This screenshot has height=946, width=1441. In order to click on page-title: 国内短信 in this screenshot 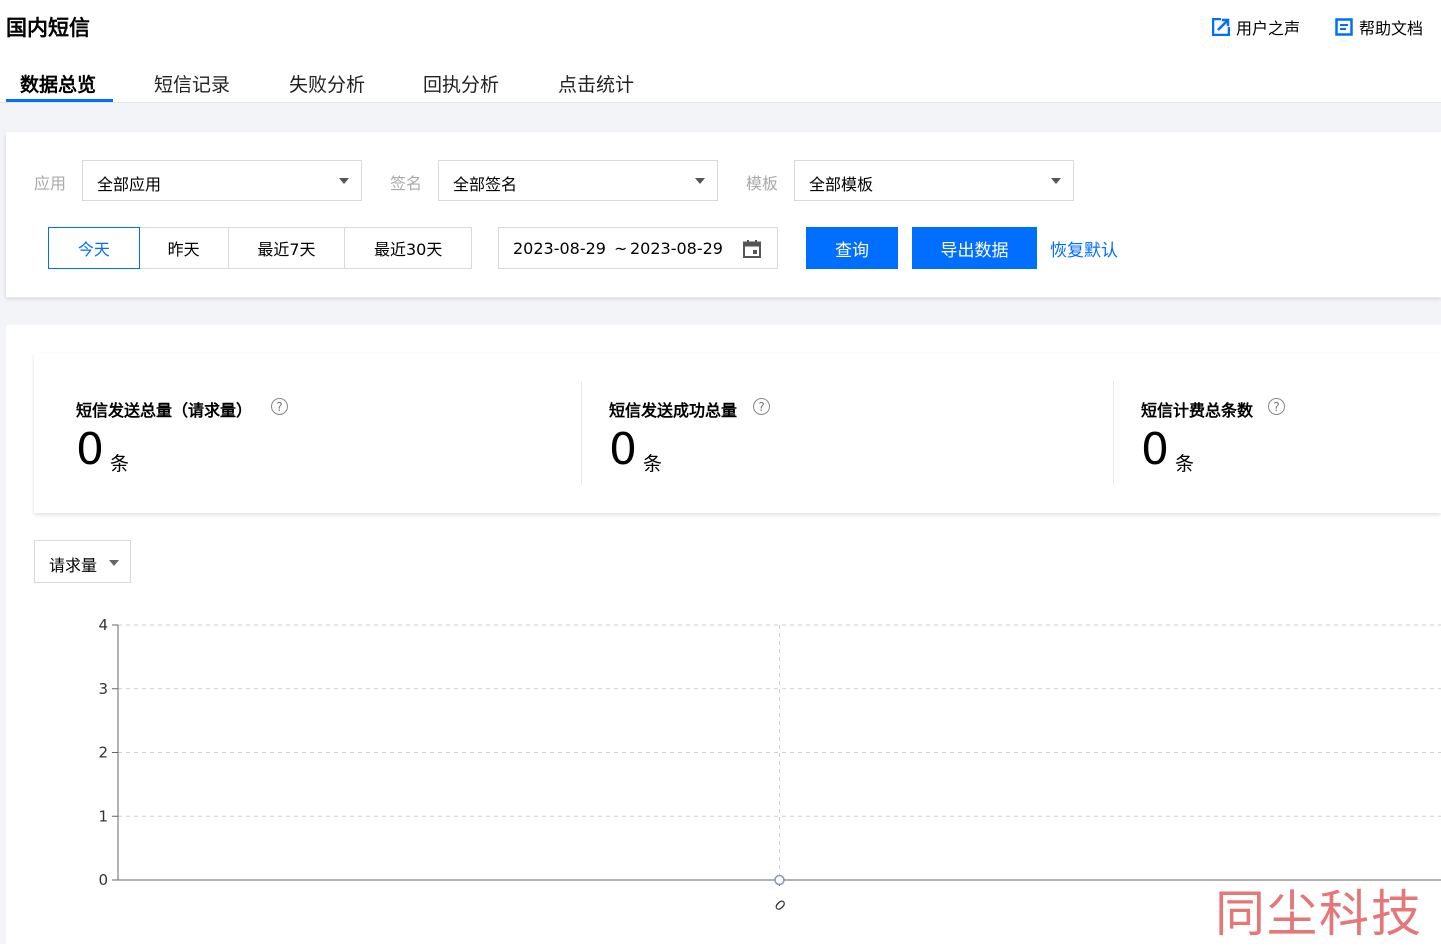, I will do `click(48, 28)`.